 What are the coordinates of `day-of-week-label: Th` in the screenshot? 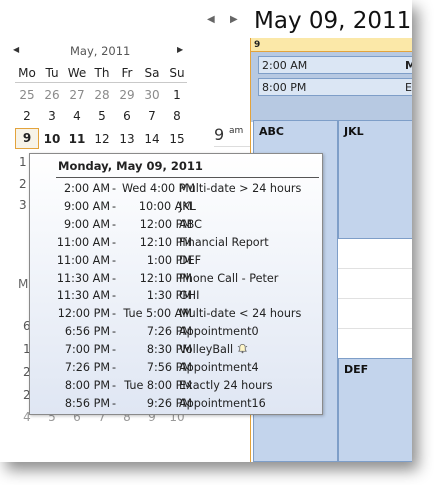 It's located at (102, 73).